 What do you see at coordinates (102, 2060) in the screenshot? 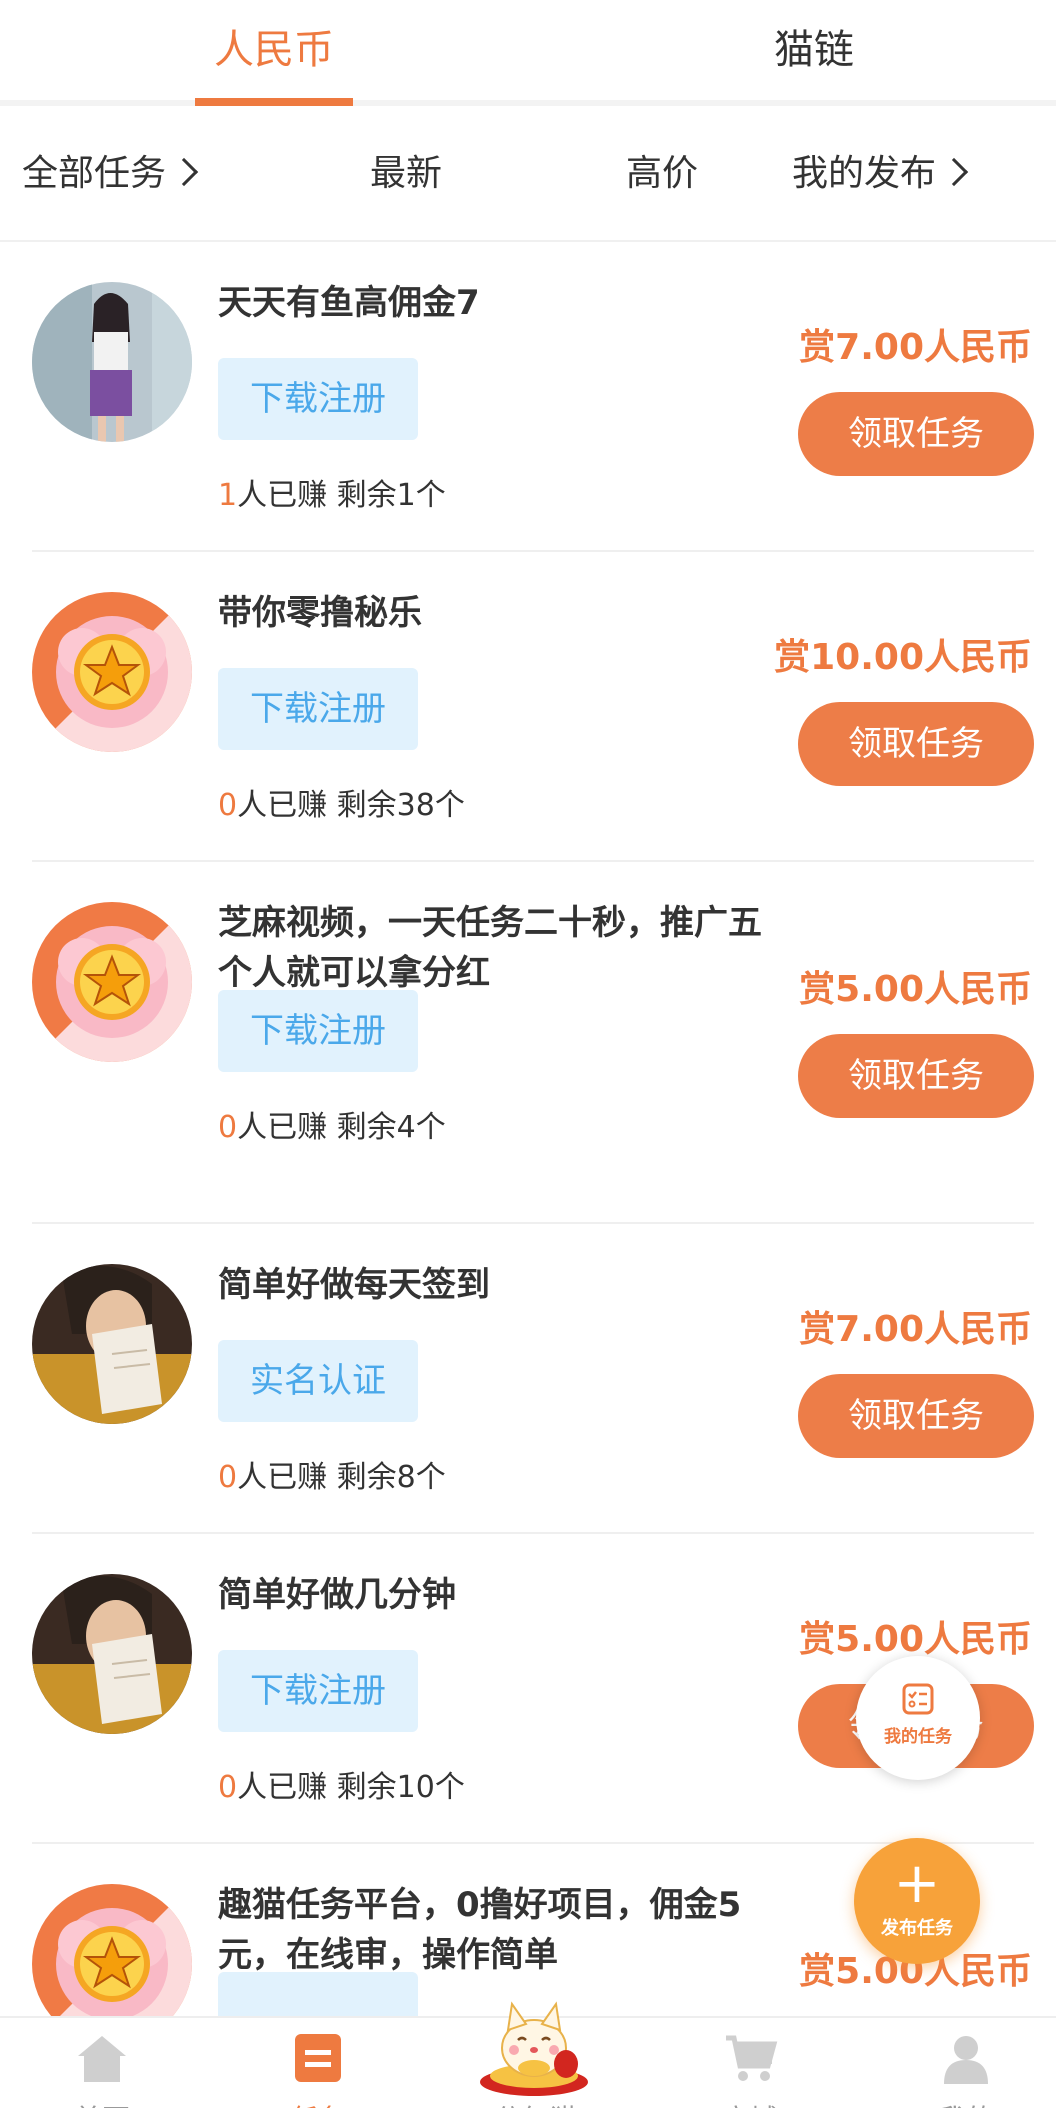
I see `home-icon` at bounding box center [102, 2060].